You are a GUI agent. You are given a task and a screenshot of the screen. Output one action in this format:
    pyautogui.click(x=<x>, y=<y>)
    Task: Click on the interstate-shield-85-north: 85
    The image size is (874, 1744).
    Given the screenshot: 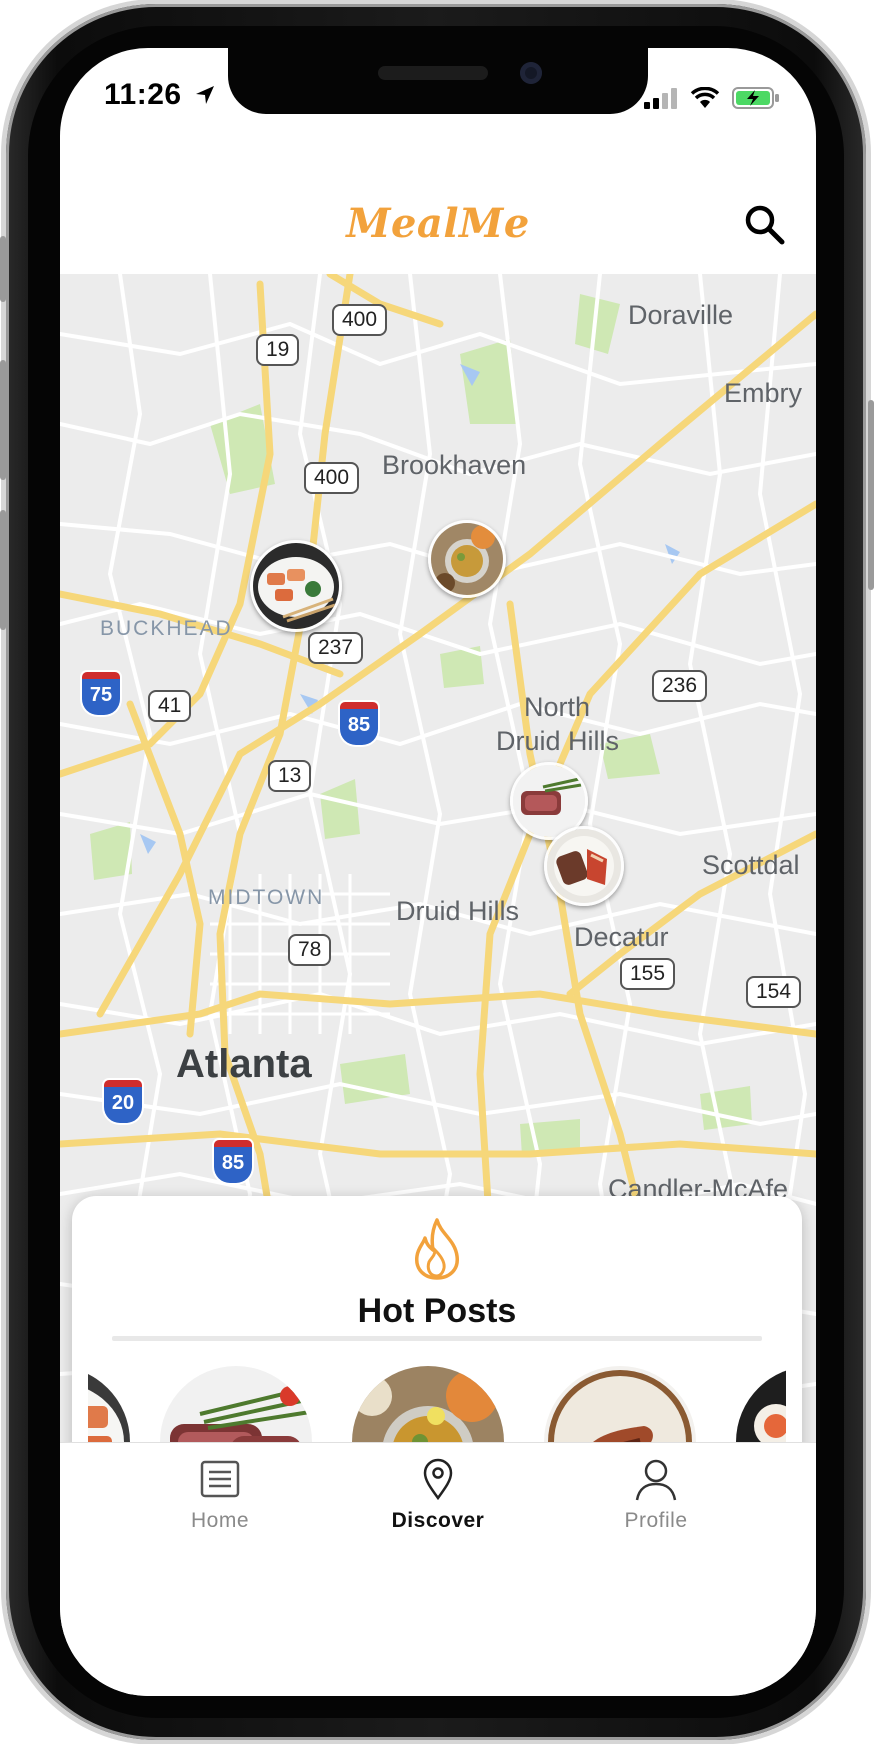 What is the action you would take?
    pyautogui.click(x=359, y=723)
    